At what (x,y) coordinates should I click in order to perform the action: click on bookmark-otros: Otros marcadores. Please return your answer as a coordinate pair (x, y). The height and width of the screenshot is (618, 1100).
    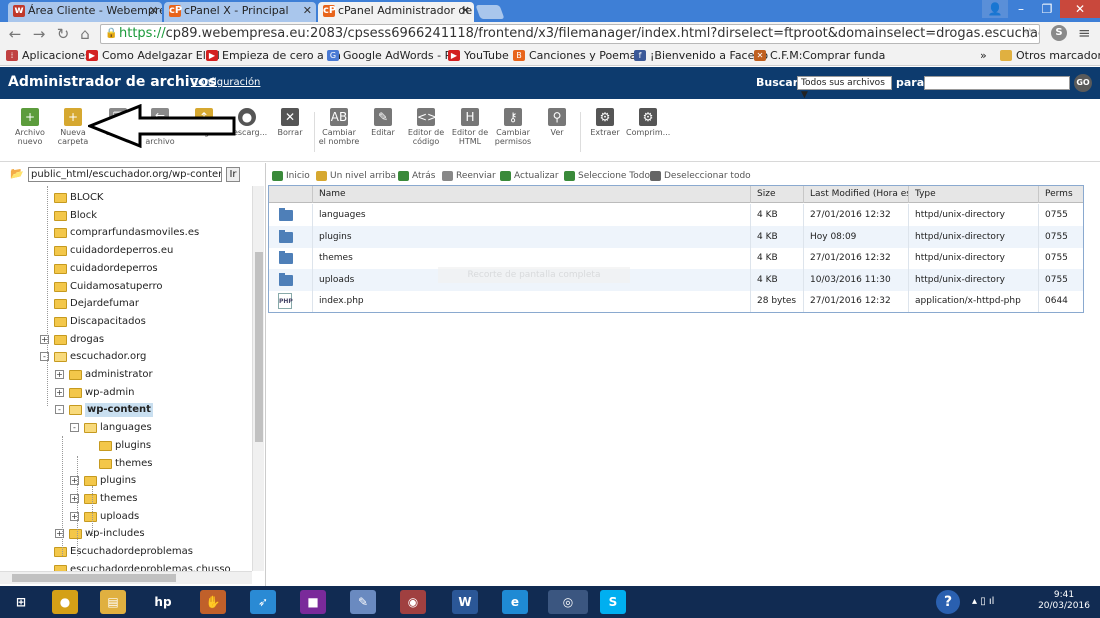
    Looking at the image, I should click on (1050, 56).